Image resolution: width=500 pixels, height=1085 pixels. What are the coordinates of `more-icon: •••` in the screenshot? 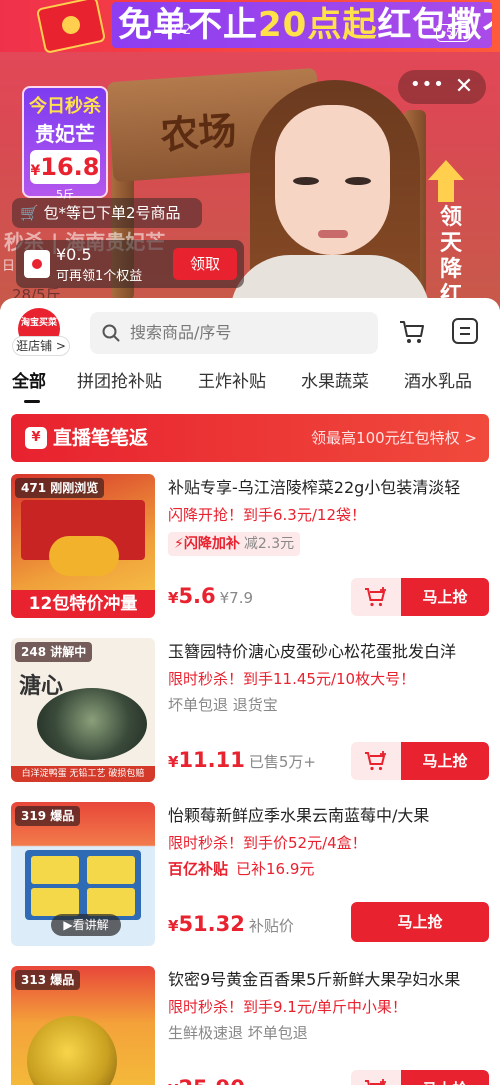 It's located at (427, 85).